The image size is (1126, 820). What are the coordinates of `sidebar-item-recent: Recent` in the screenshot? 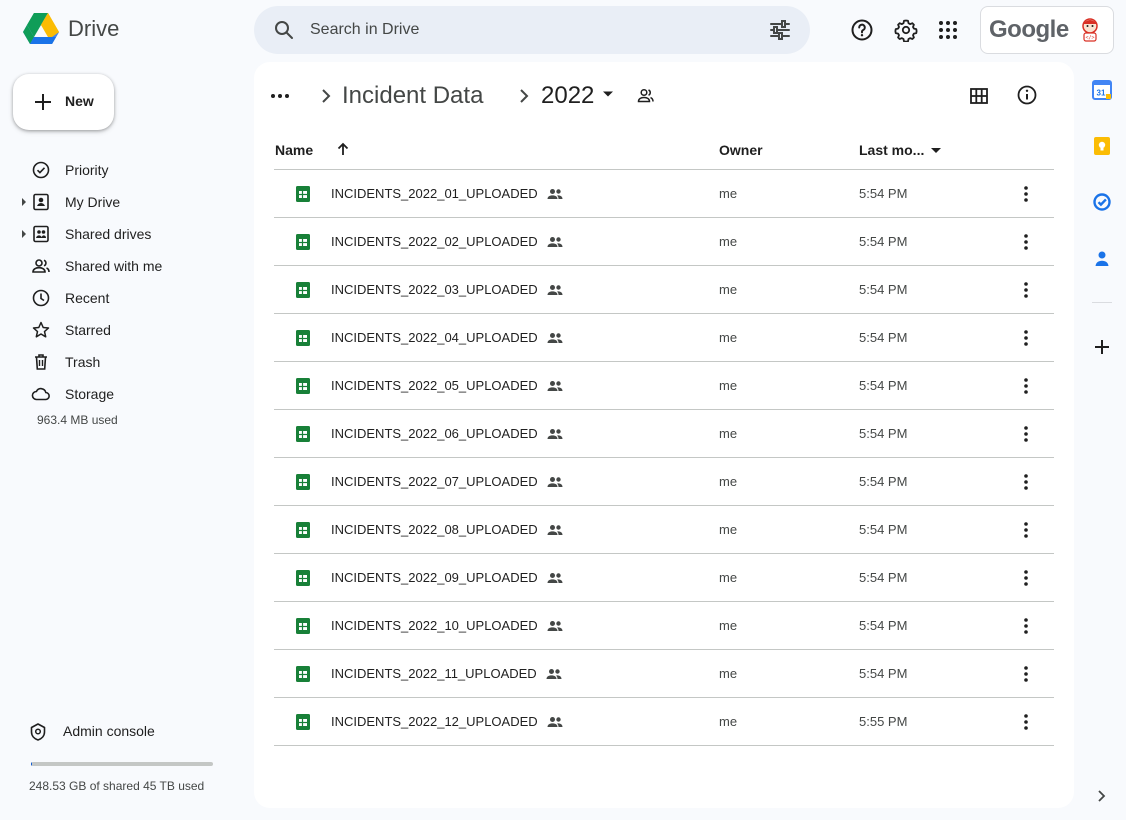 It's located at (120, 298).